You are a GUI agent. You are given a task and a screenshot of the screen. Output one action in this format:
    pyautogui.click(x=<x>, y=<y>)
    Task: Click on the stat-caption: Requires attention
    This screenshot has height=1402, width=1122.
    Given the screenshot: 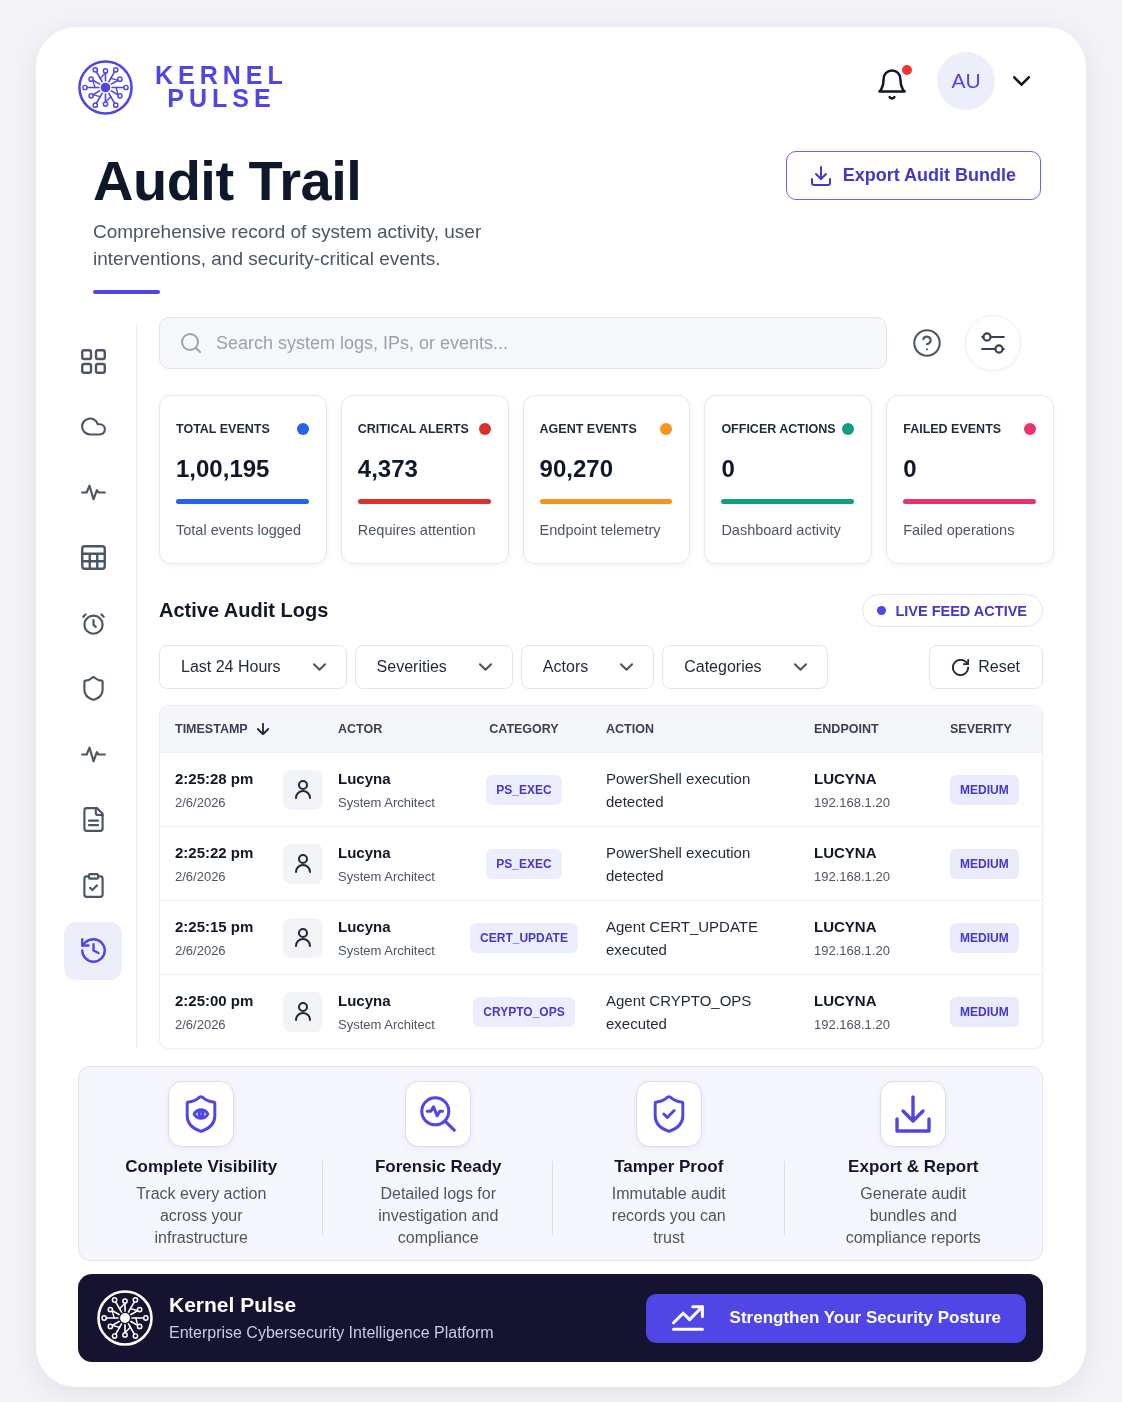 What is the action you would take?
    pyautogui.click(x=417, y=530)
    